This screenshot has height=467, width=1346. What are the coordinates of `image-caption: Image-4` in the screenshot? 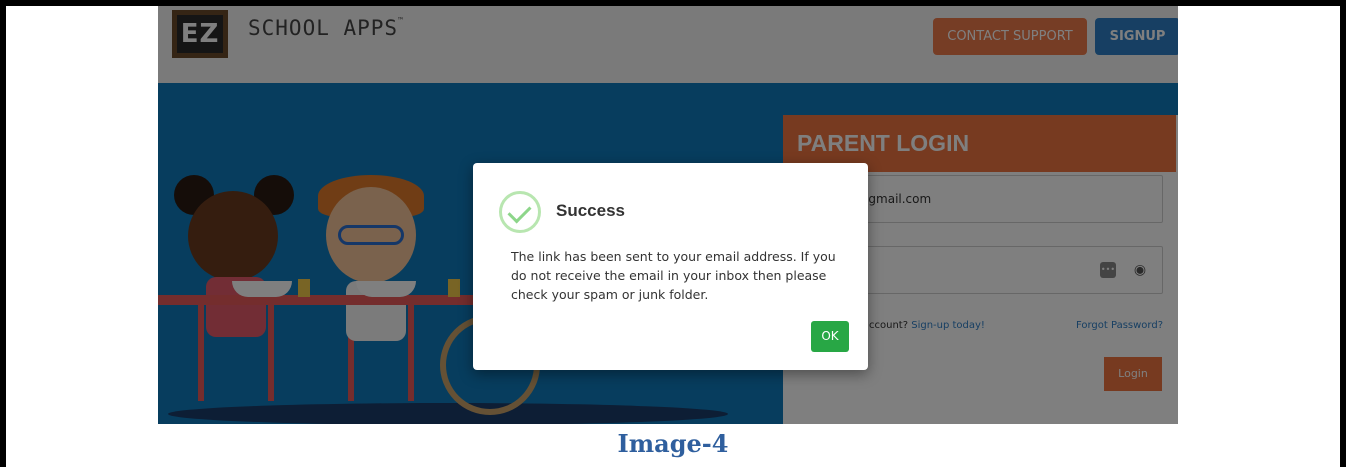 It's located at (673, 443).